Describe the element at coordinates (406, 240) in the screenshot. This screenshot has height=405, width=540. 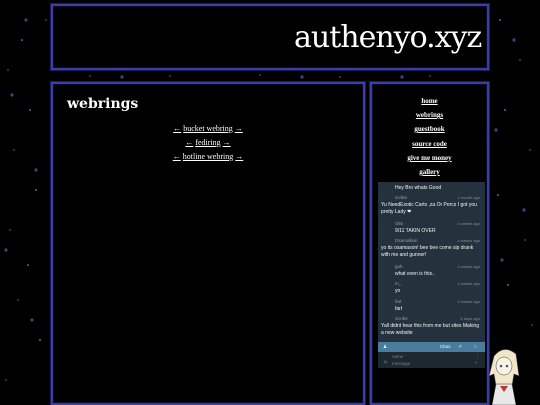
I see `chat-message-author: Osamallion` at that location.